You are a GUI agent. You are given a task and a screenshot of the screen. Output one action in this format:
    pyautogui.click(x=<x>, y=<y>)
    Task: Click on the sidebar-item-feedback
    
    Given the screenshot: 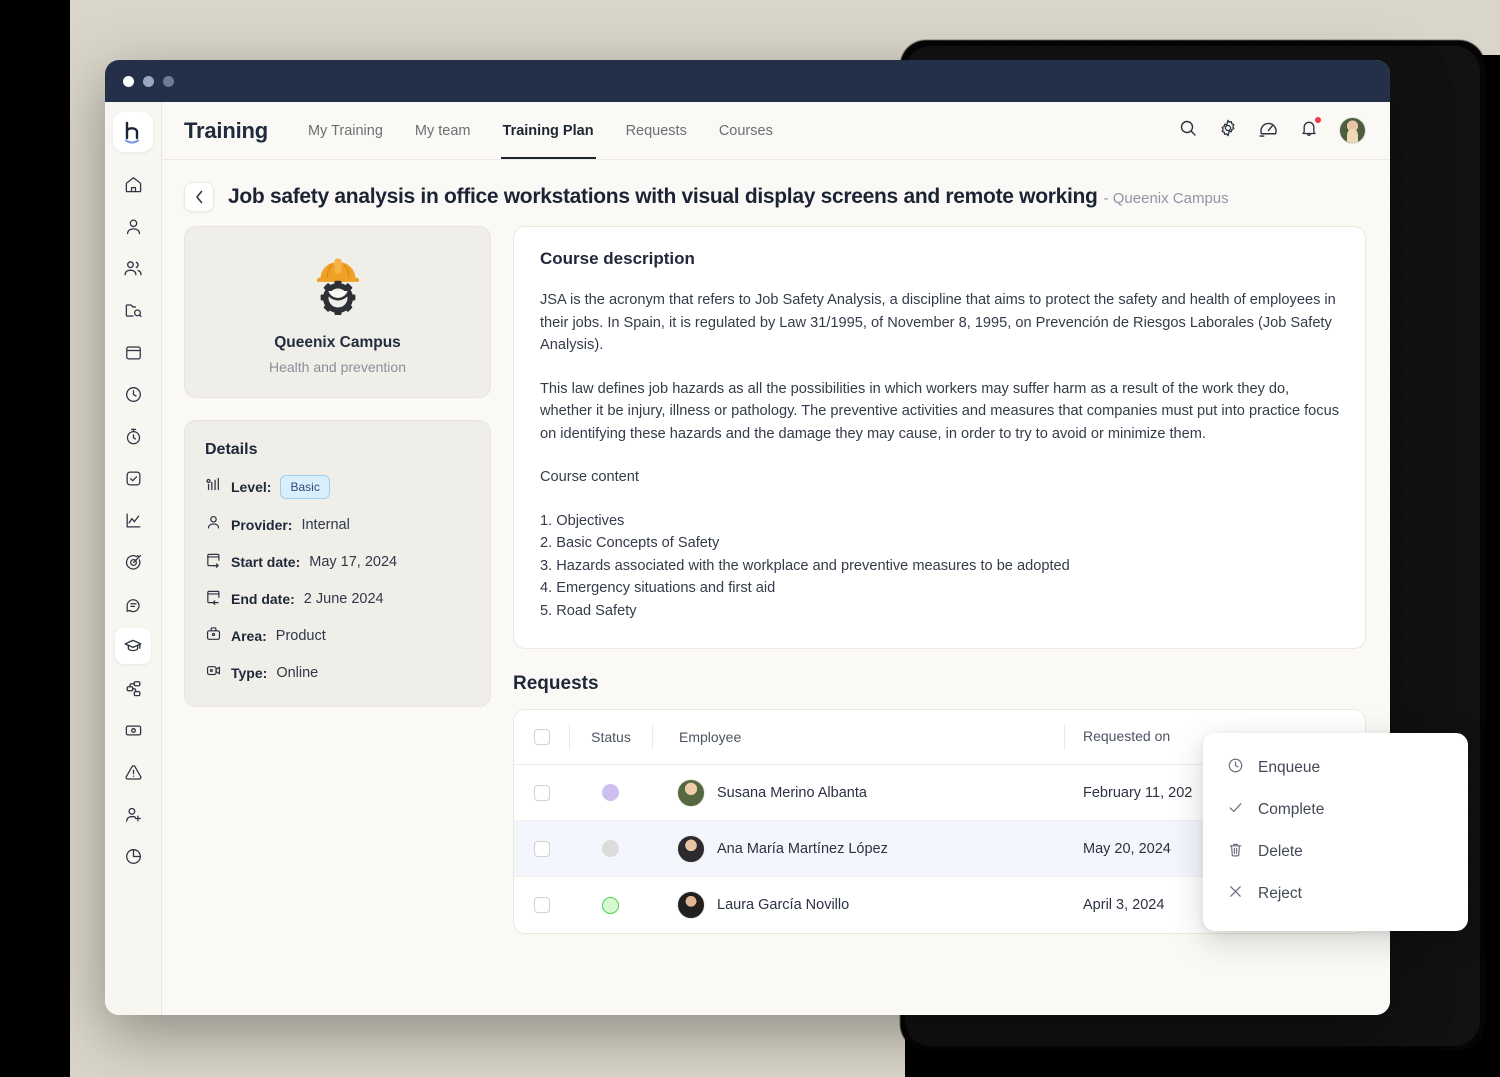 What is the action you would take?
    pyautogui.click(x=133, y=604)
    